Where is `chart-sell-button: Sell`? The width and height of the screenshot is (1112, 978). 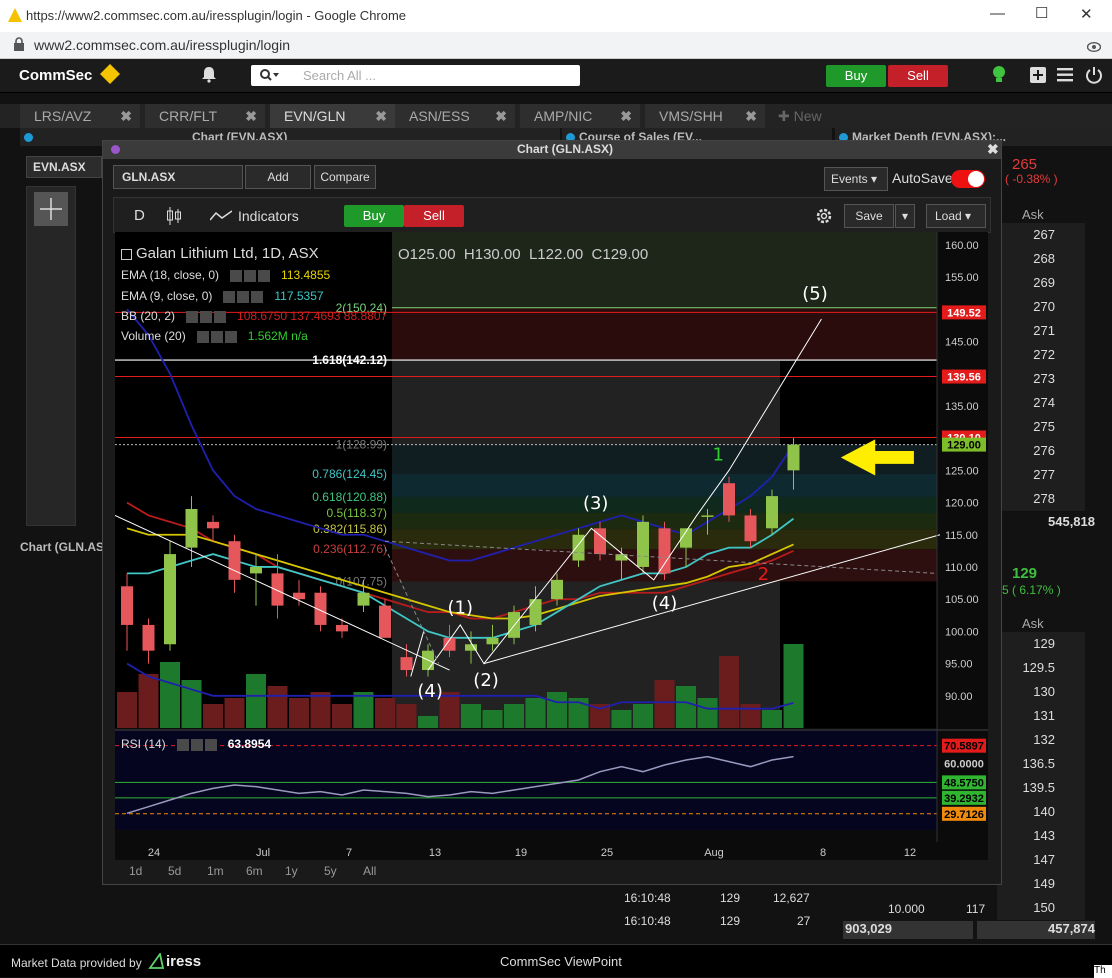 chart-sell-button: Sell is located at coordinates (434, 216).